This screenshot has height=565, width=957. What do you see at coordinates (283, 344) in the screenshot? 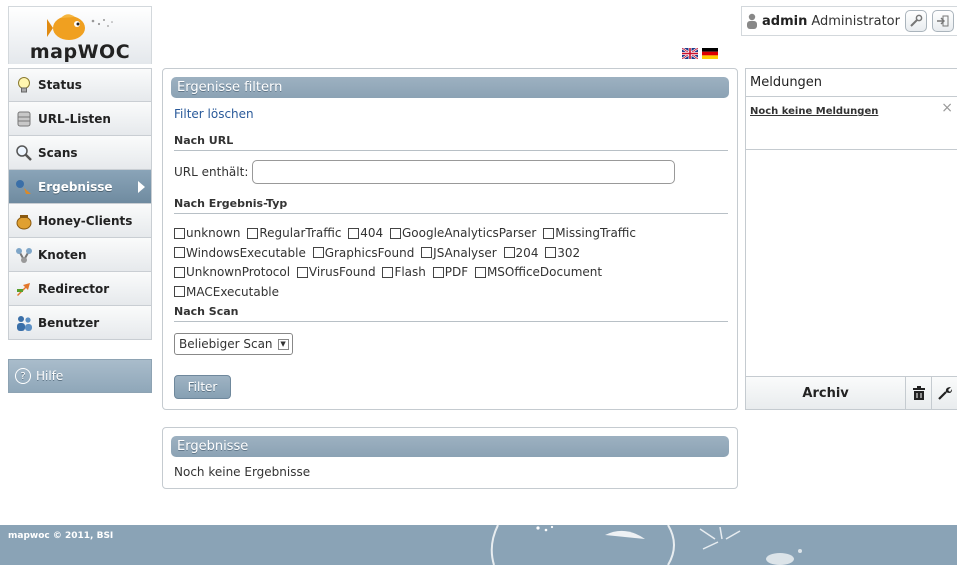
I see `chevron-down-icon: ▼` at bounding box center [283, 344].